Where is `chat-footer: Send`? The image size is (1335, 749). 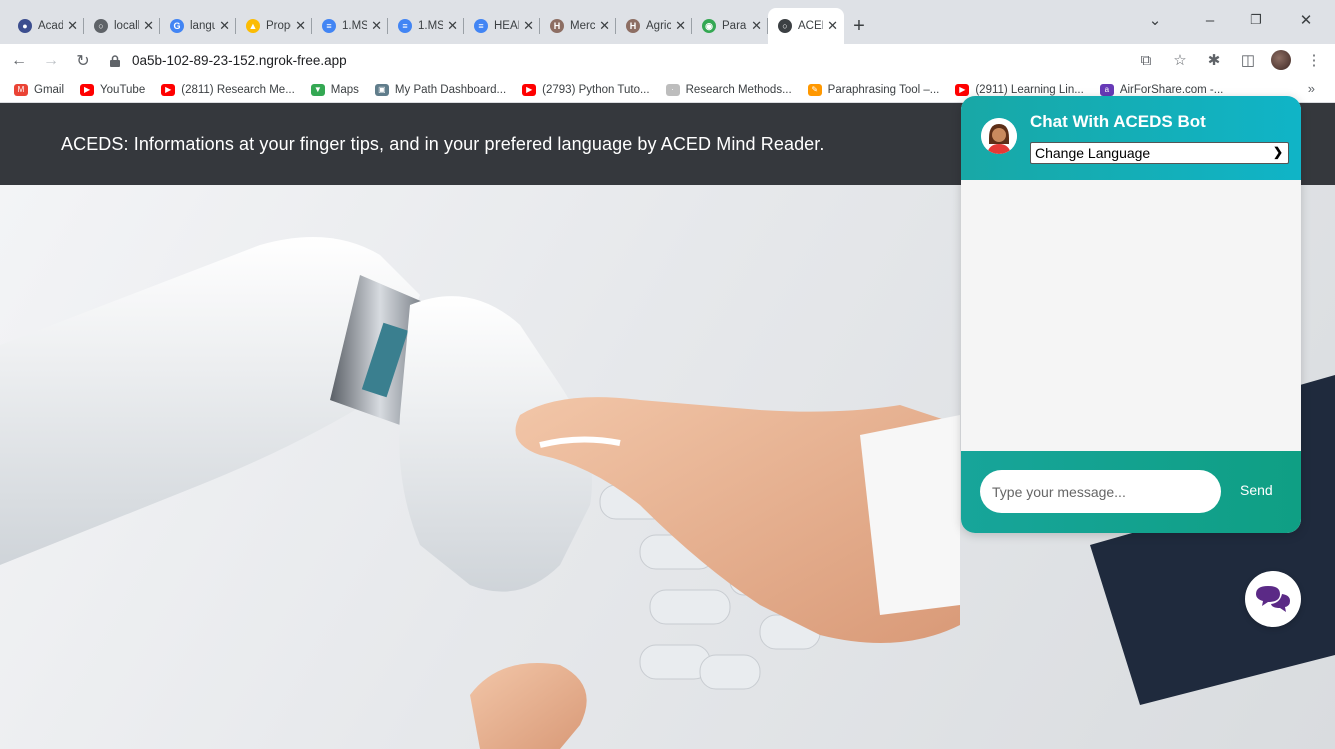 chat-footer: Send is located at coordinates (1131, 492).